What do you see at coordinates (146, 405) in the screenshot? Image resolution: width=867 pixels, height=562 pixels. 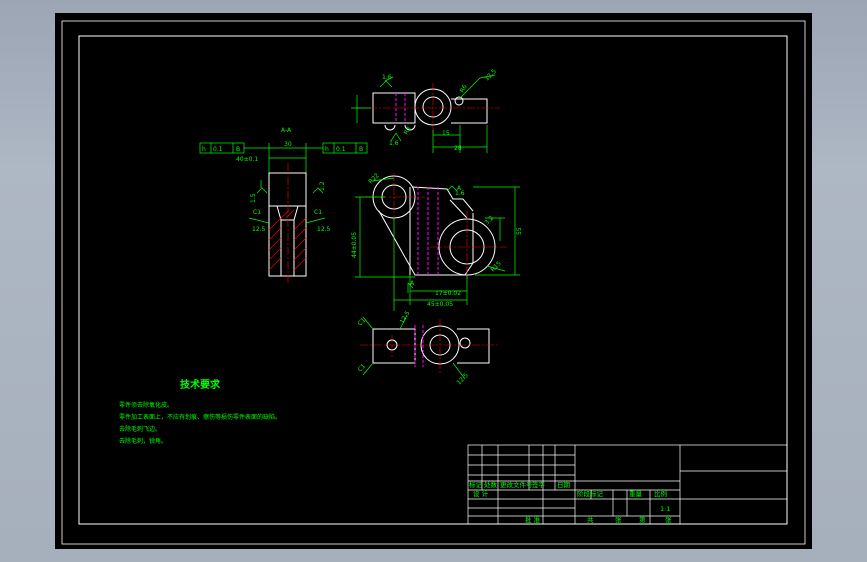 I see `tech-req-item-1: 零件须去除氧化皮。` at bounding box center [146, 405].